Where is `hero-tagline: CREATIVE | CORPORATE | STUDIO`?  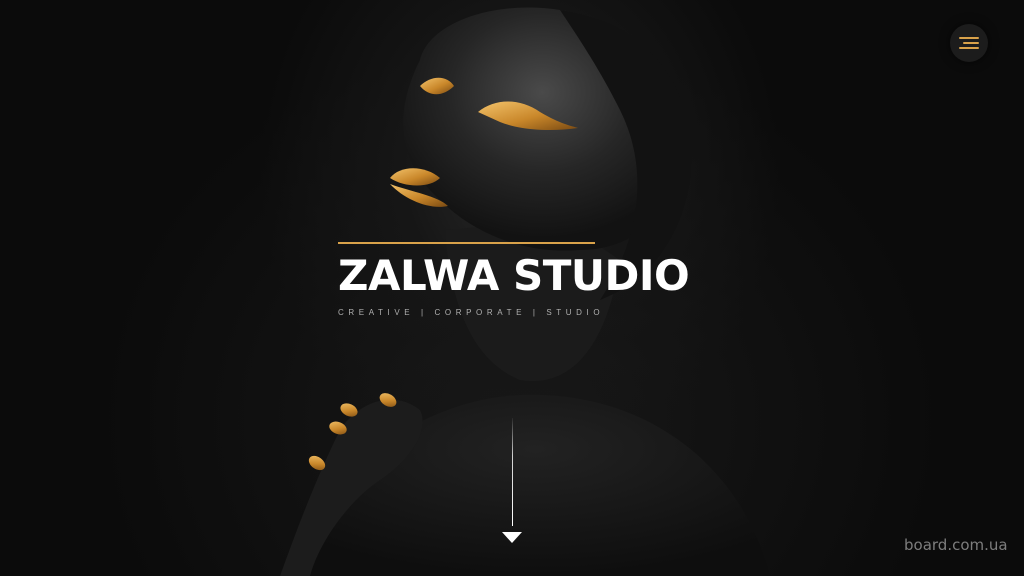
hero-tagline: CREATIVE | CORPORATE | STUDIO is located at coordinates (471, 313).